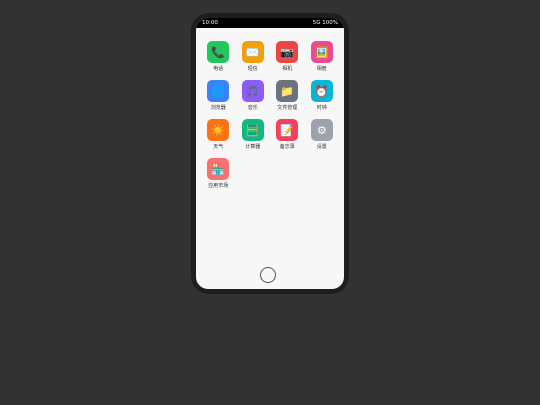 The height and width of the screenshot is (405, 540). Describe the element at coordinates (252, 91) in the screenshot. I see `music-icon: 🎵` at that location.